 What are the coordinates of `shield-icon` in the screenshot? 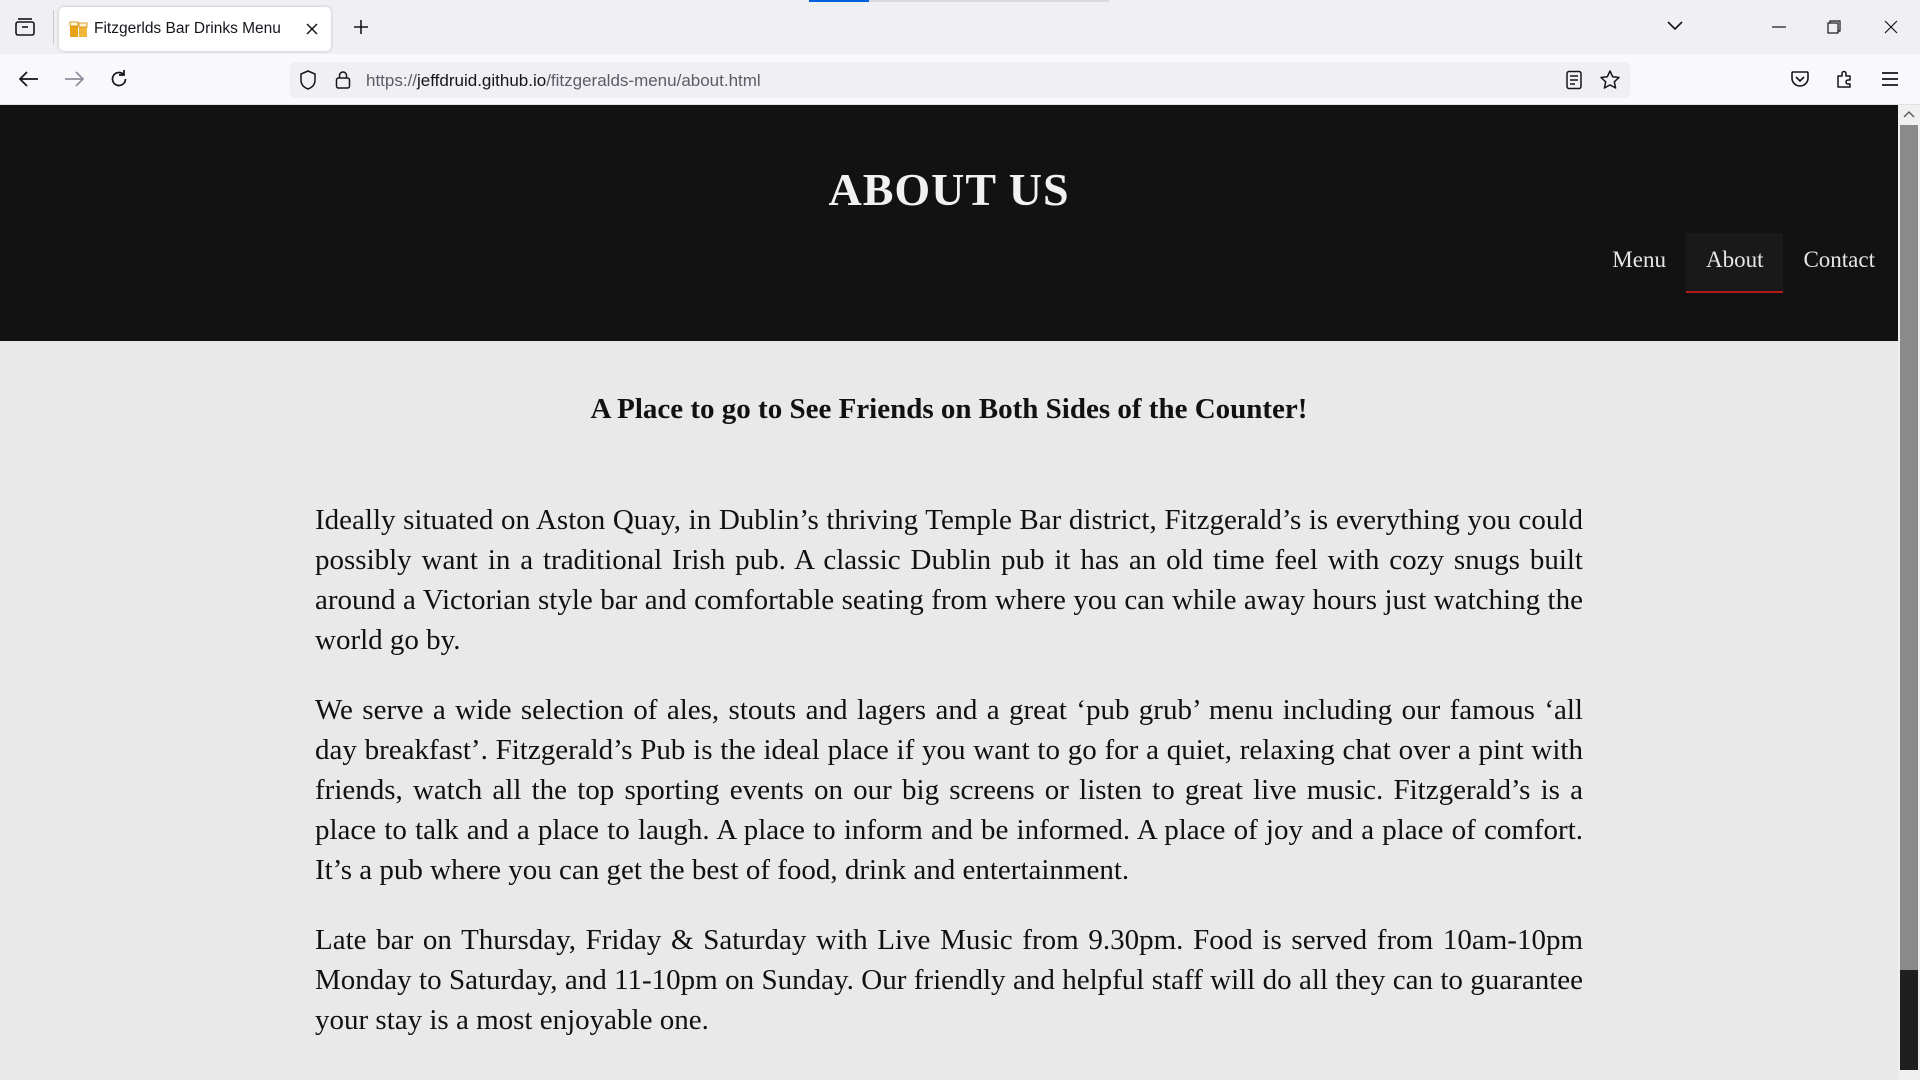 It's located at (308, 80).